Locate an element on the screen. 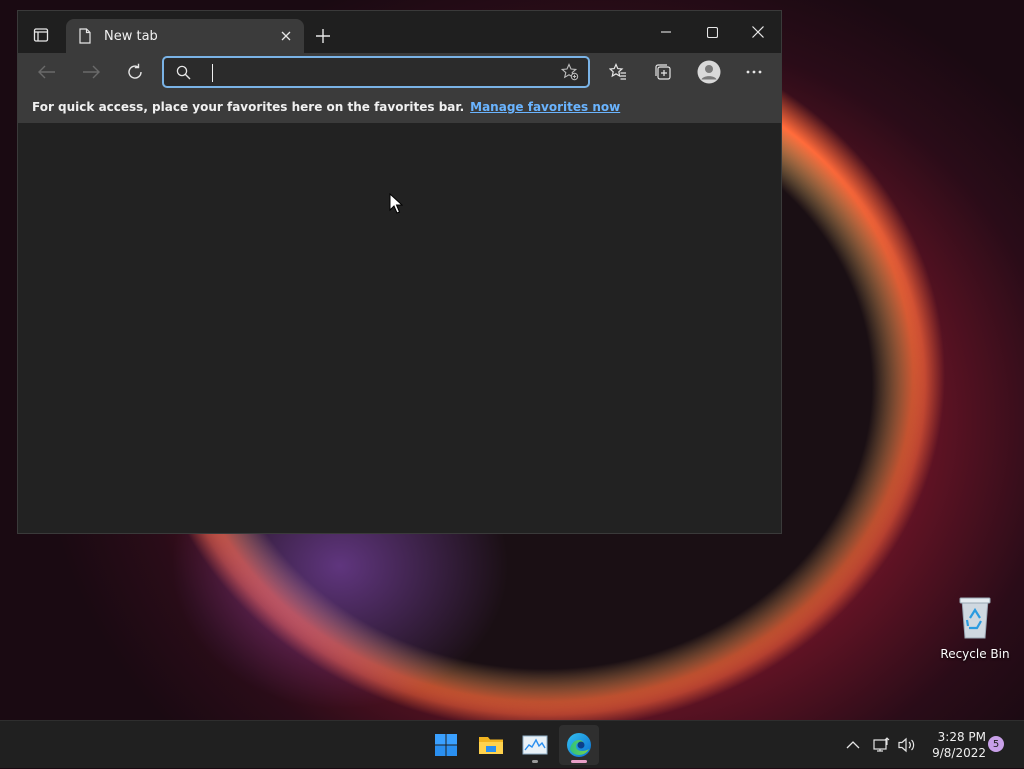 The image size is (1024, 769). edge-button is located at coordinates (579, 745).